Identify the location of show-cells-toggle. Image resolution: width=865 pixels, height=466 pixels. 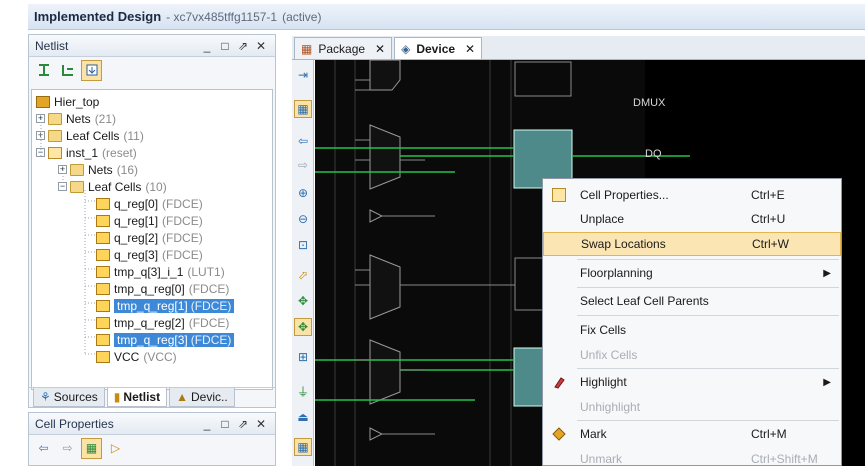
(91, 70).